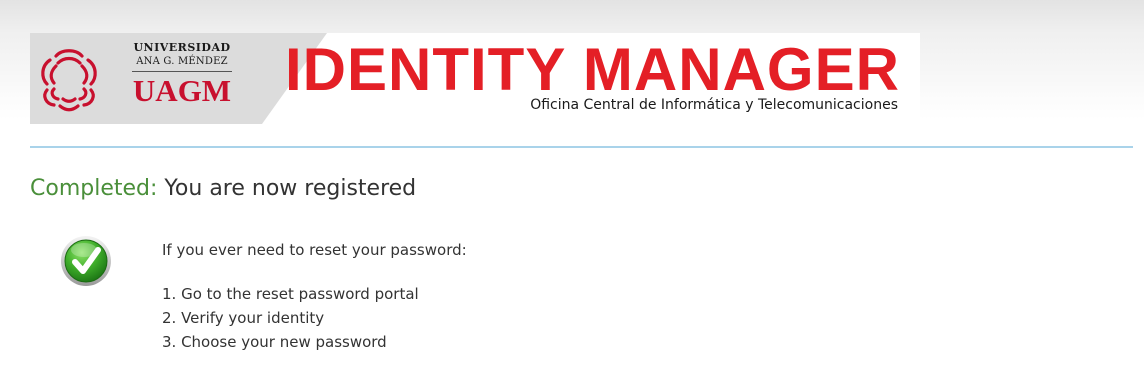  I want to click on page-title: Completed: You are now registered, so click(223, 189).